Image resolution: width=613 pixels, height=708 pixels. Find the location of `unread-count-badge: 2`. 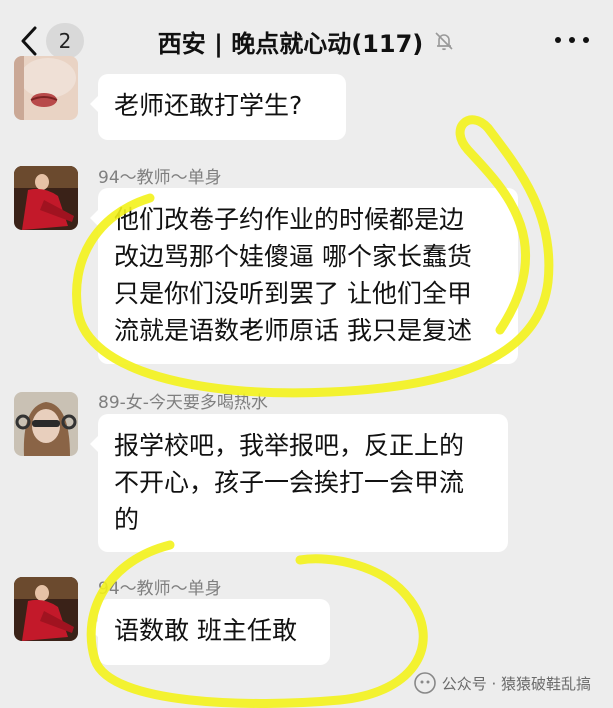

unread-count-badge: 2 is located at coordinates (65, 41).